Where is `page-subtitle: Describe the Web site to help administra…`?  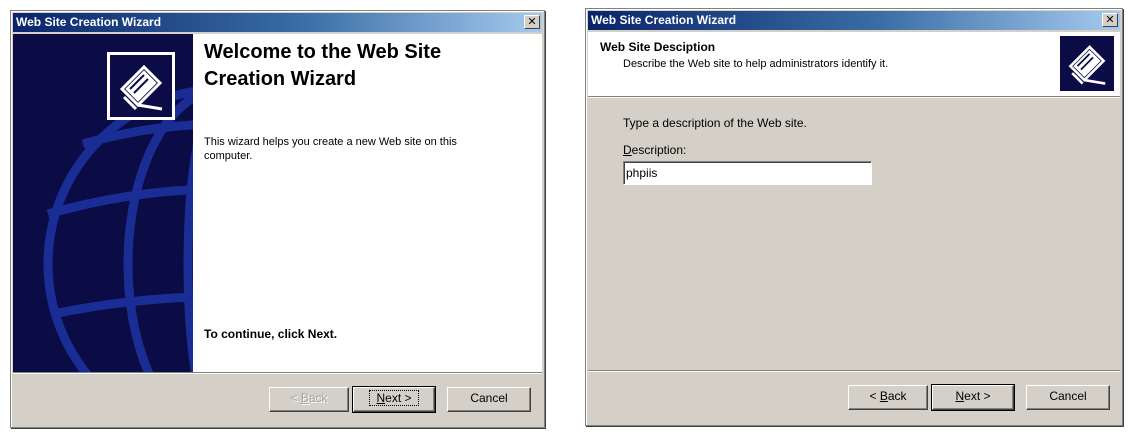
page-subtitle: Describe the Web site to help administra… is located at coordinates (756, 64).